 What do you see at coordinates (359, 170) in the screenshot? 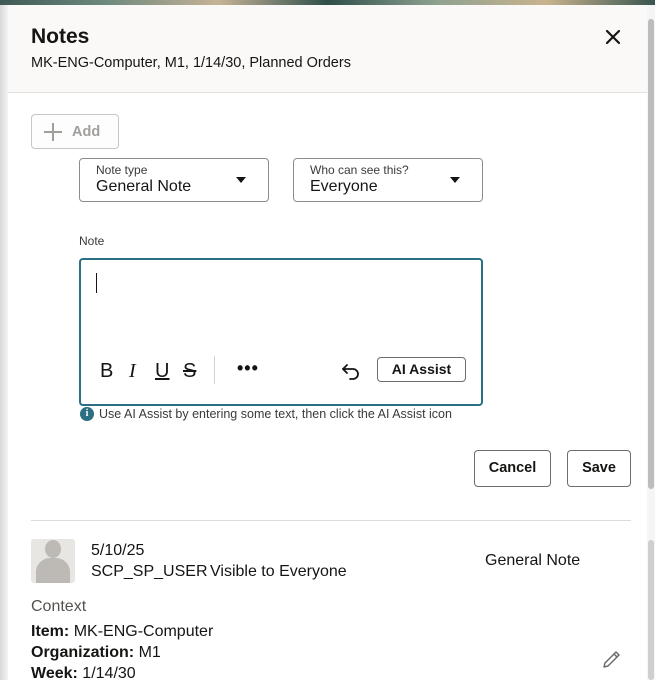
I see `visibility-label: Who can see this?` at bounding box center [359, 170].